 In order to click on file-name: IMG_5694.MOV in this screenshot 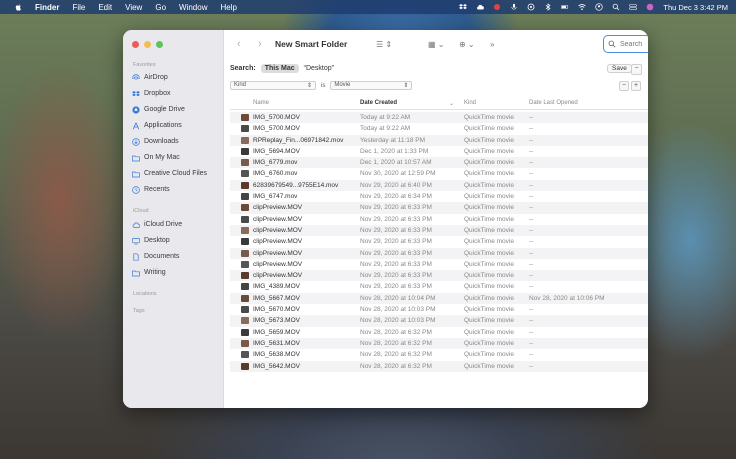, I will do `click(276, 151)`.